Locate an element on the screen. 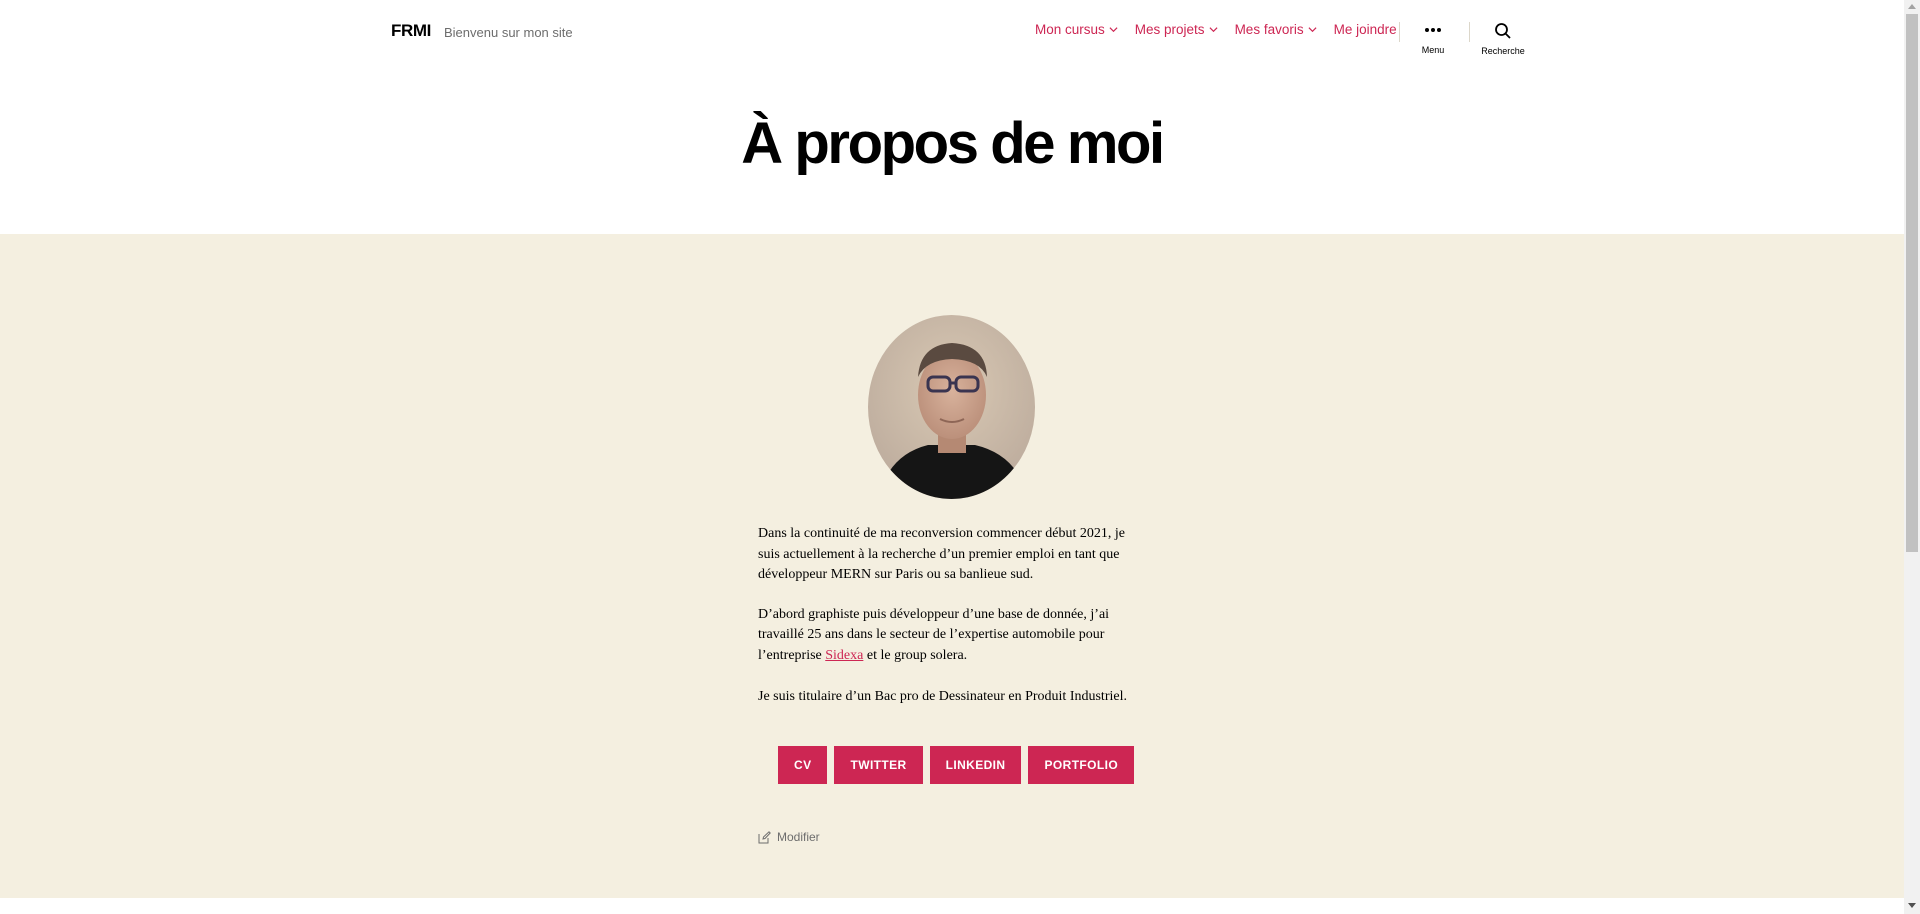 Image resolution: width=1920 pixels, height=914 pixels. portfolio-button: PORTFOLIO is located at coordinates (1081, 765).